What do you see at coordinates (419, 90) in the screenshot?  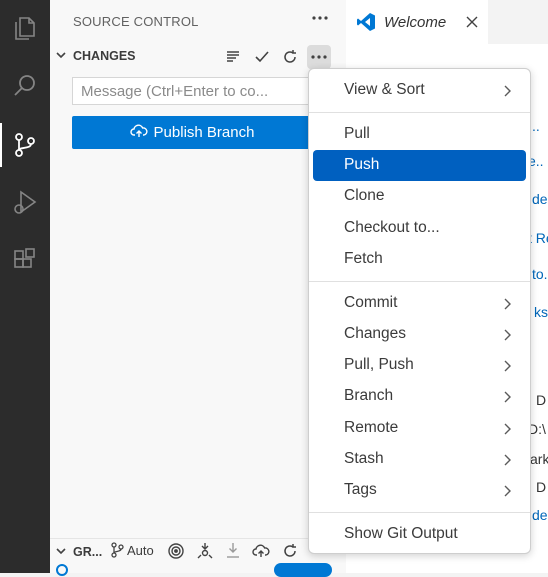 I see `menu-item-view-sort: View & Sort` at bounding box center [419, 90].